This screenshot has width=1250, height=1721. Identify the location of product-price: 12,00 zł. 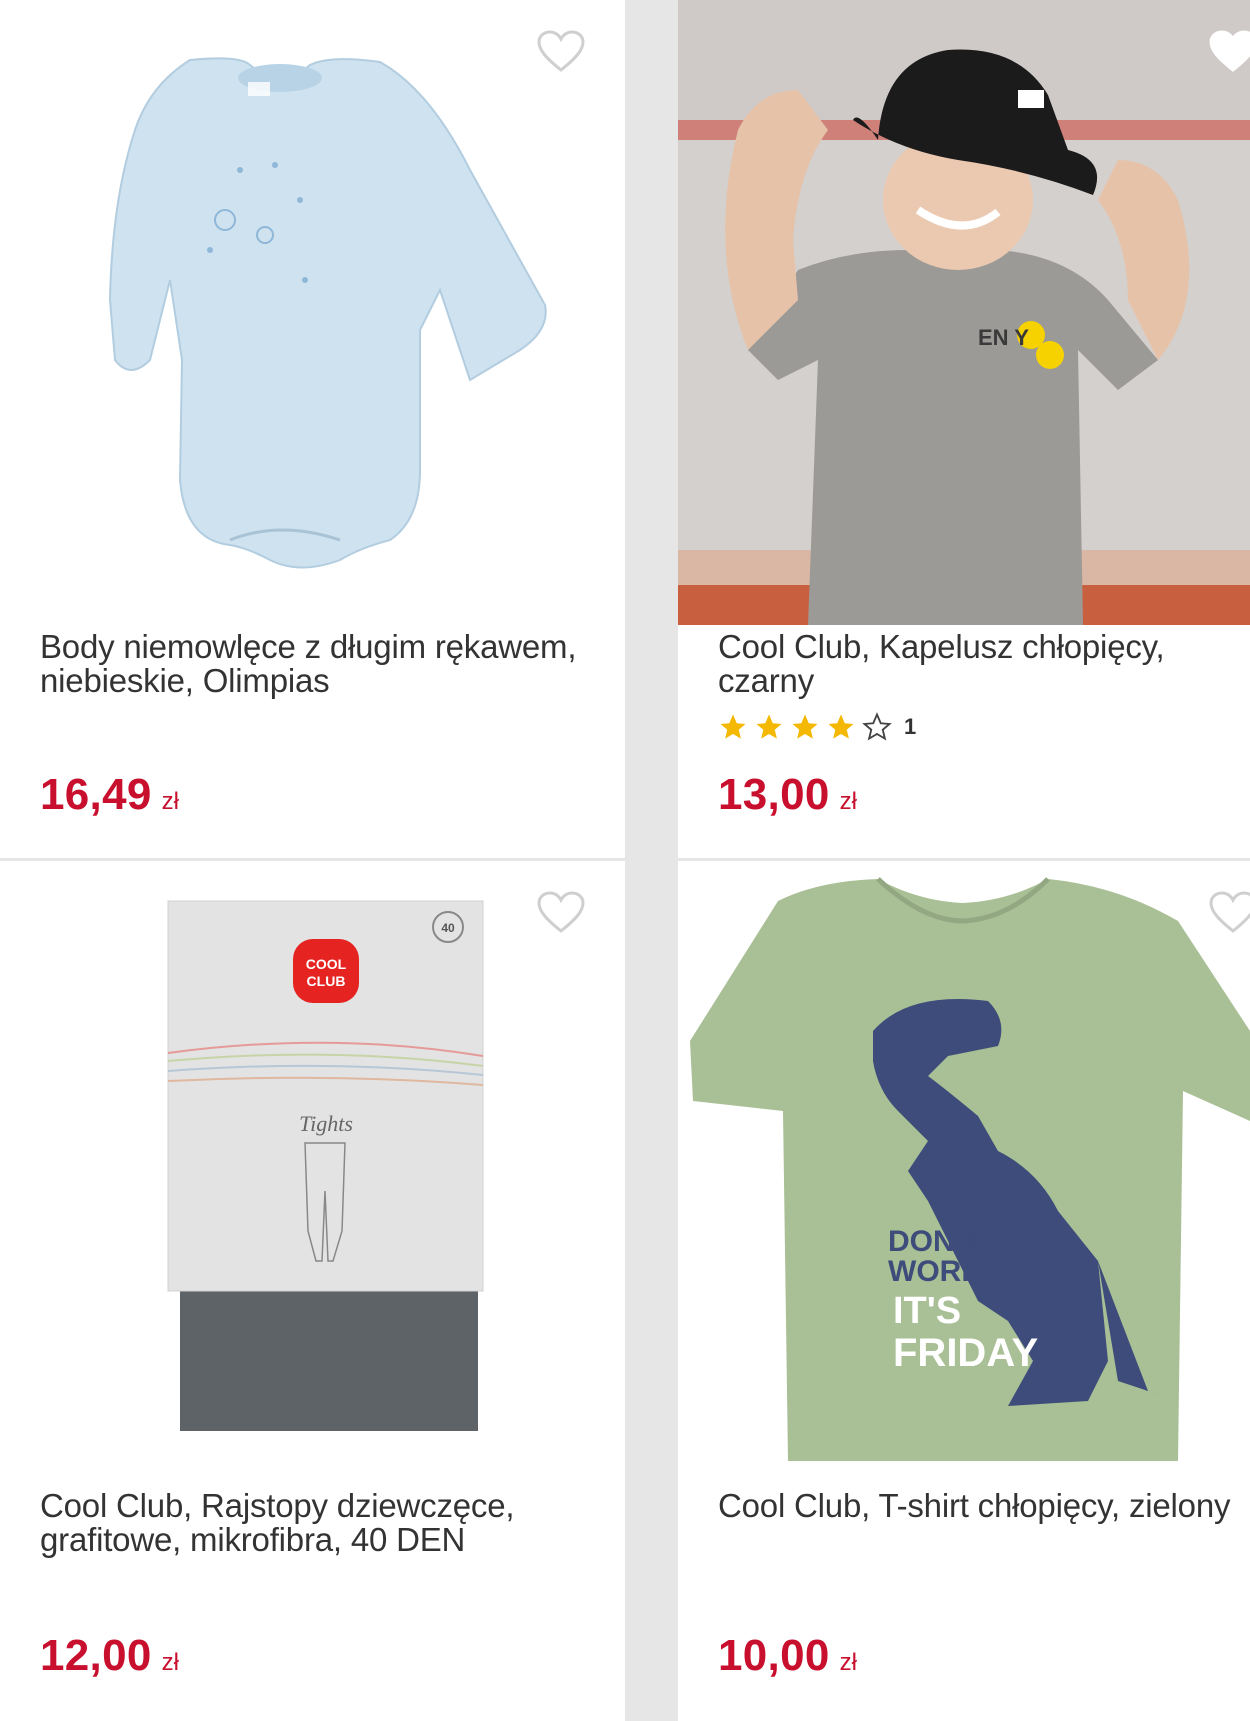
(109, 1656).